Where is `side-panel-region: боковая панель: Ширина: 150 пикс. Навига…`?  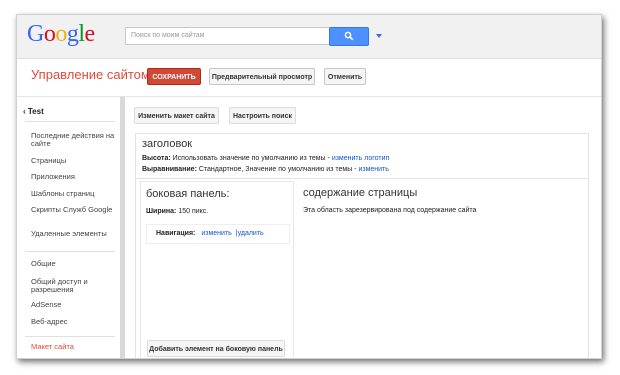 side-panel-region: боковая панель: Ширина: 150 пикс. Навига… is located at coordinates (217, 269).